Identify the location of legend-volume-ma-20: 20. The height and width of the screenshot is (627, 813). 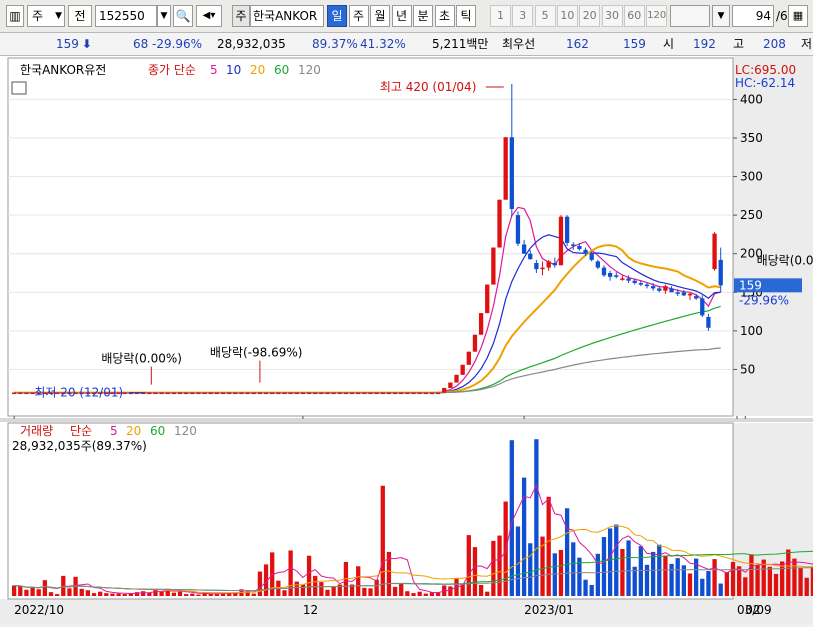
(133, 431).